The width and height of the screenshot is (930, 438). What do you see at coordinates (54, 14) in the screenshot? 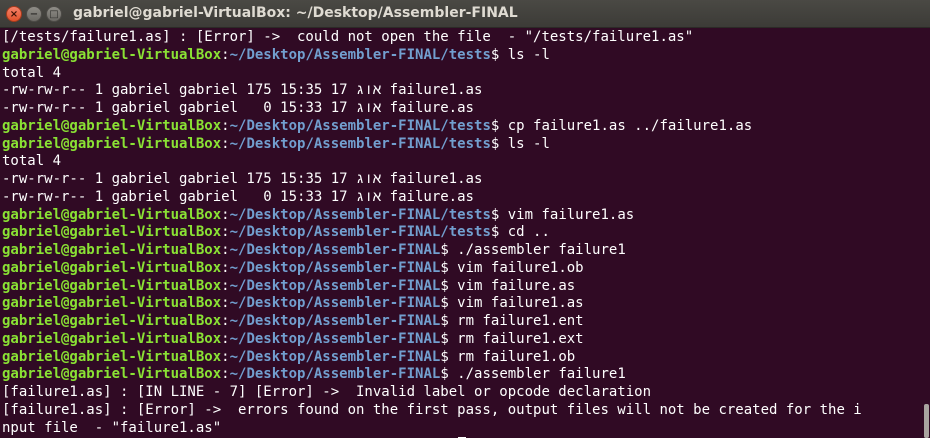
I see `maximize-icon: □` at bounding box center [54, 14].